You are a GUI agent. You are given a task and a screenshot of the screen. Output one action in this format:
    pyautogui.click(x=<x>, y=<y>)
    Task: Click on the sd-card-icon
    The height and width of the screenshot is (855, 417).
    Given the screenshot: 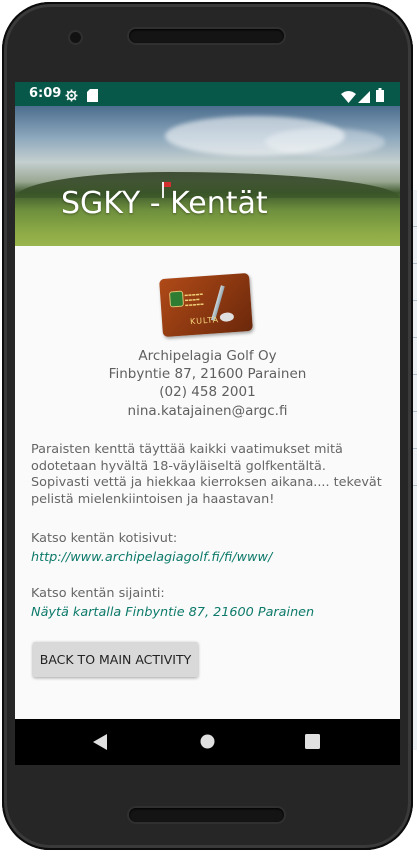 What is the action you would take?
    pyautogui.click(x=92, y=96)
    